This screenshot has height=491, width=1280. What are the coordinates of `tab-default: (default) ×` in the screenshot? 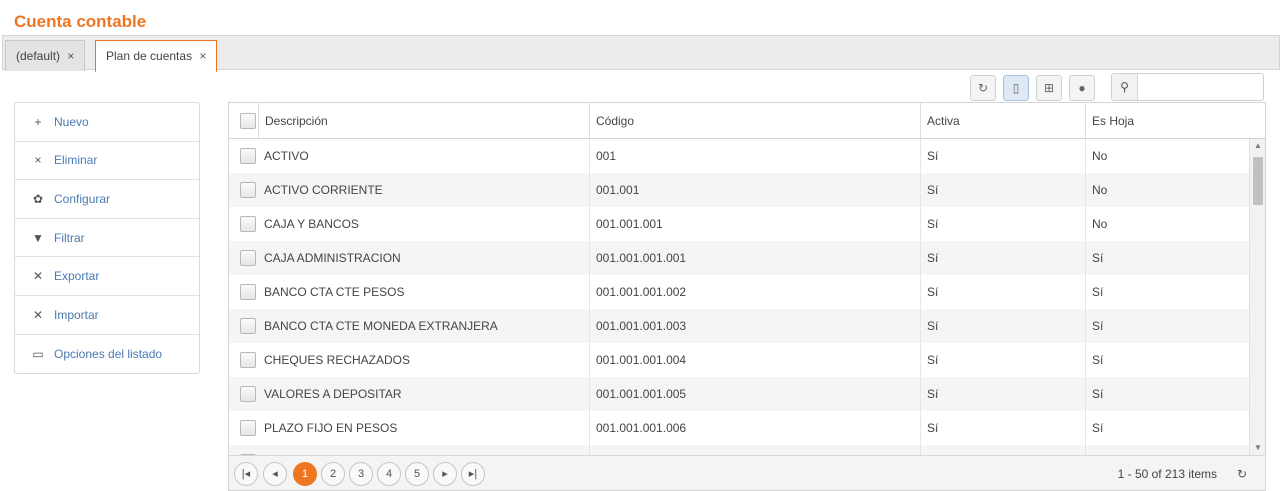 It's located at (45, 55).